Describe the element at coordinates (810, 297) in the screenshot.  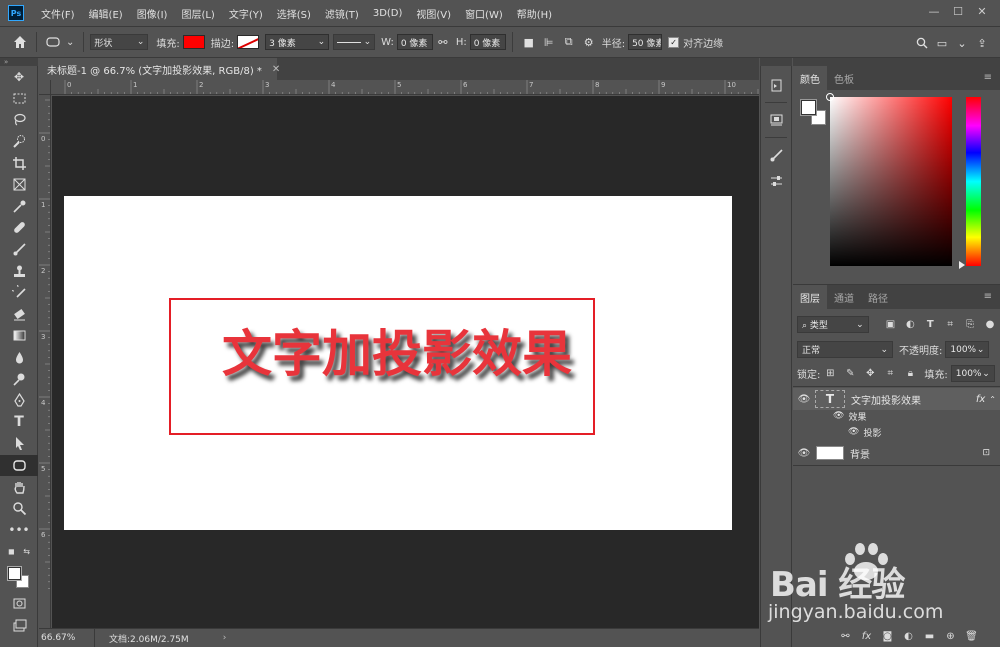
I see `tab-layers: 图层` at that location.